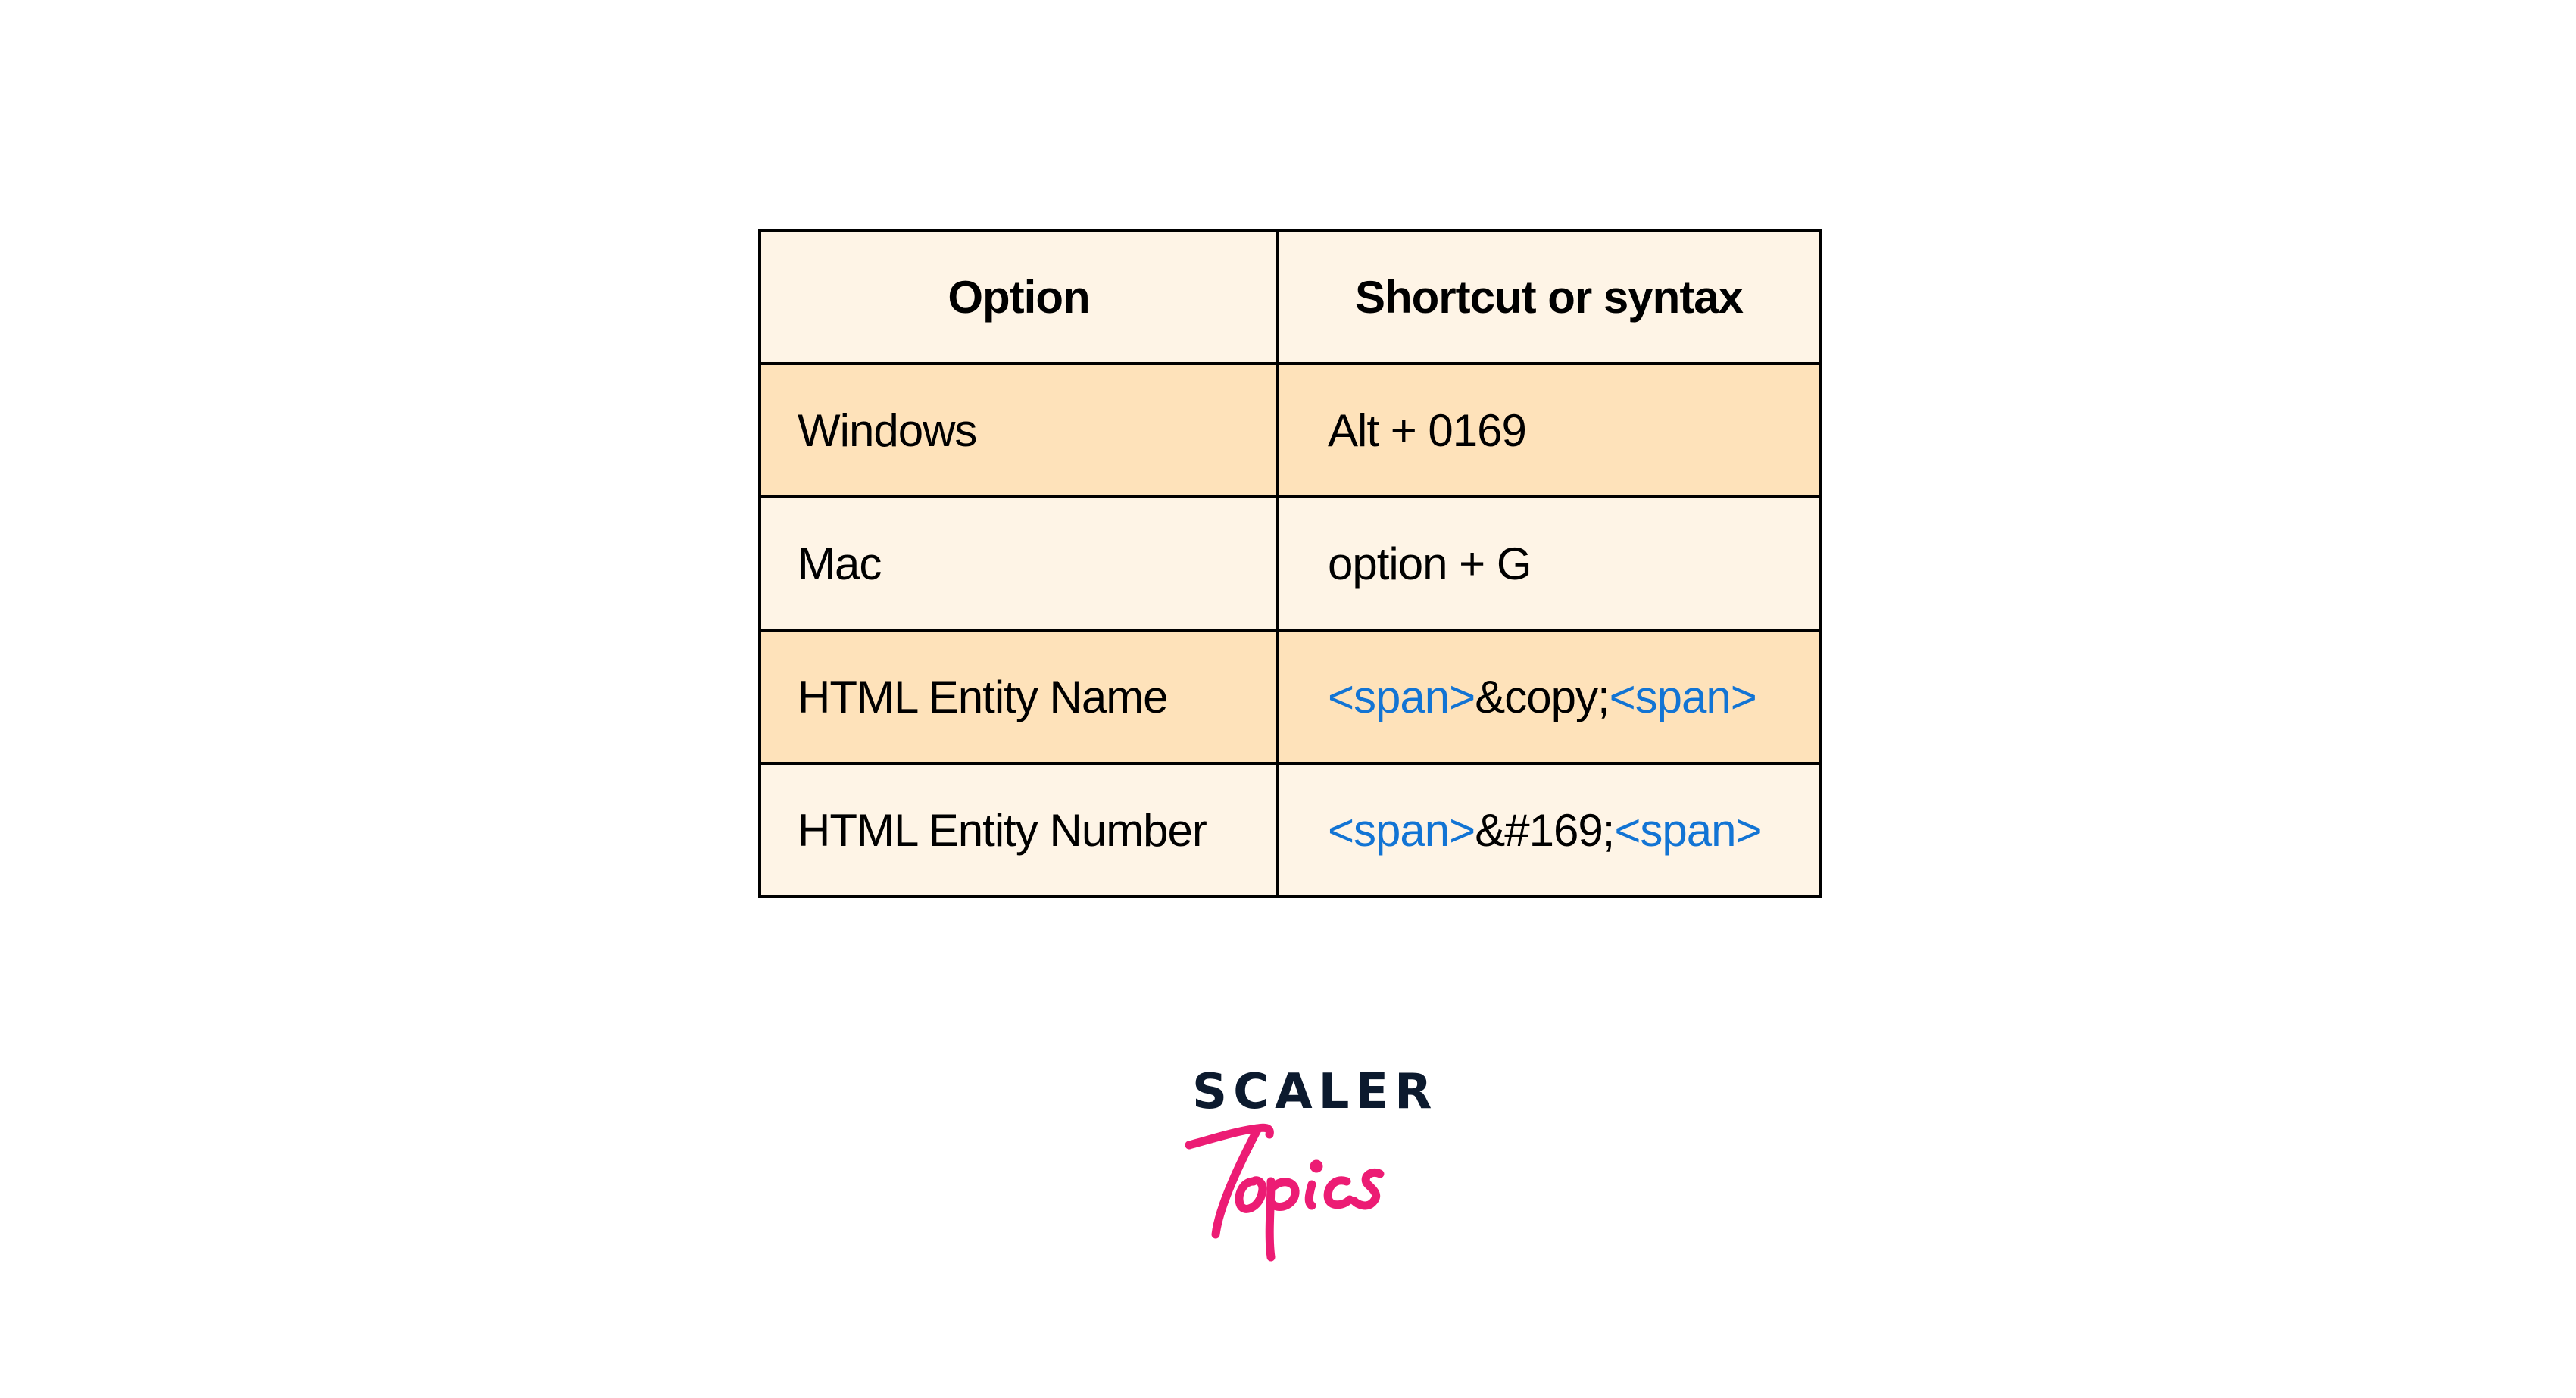 The width and height of the screenshot is (2576, 1398). What do you see at coordinates (1549, 297) in the screenshot?
I see `header-shortcut: Shortcut or syntax` at bounding box center [1549, 297].